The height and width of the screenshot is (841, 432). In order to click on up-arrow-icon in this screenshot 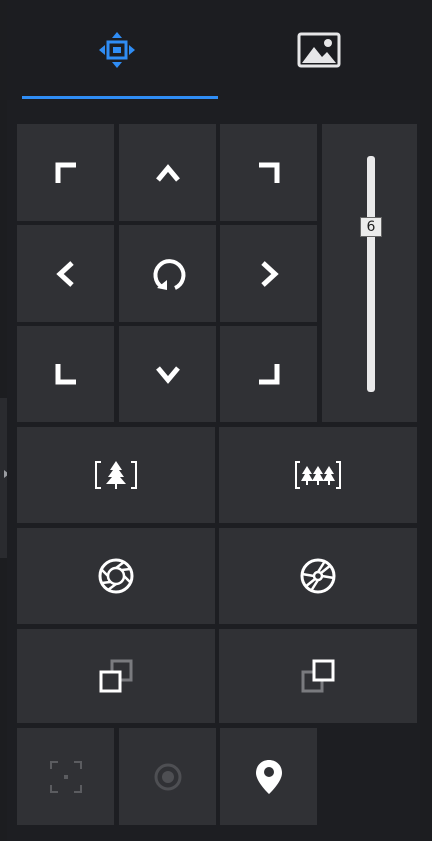, I will do `click(167, 172)`.